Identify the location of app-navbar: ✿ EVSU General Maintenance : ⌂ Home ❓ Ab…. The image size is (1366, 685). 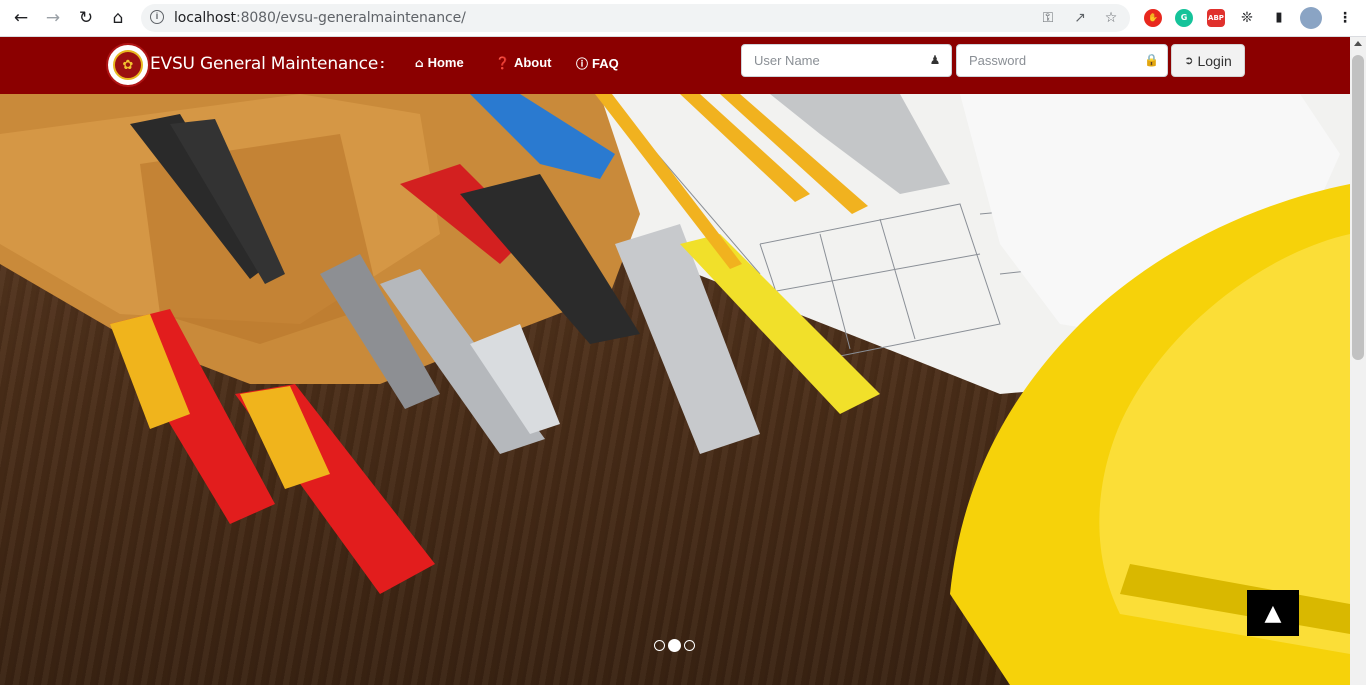
(675, 65).